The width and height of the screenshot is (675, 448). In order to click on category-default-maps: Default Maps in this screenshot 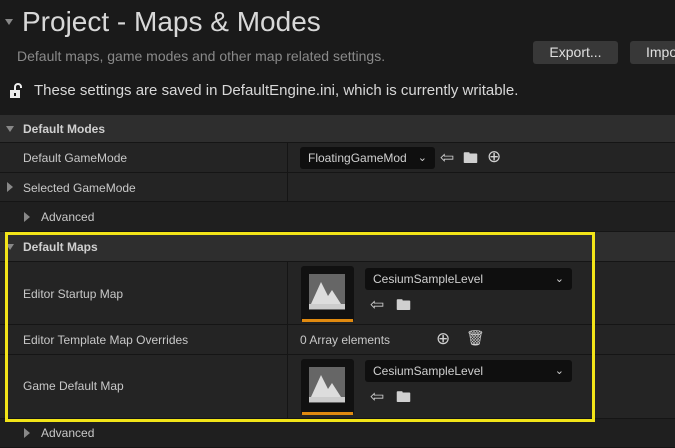, I will do `click(337, 247)`.